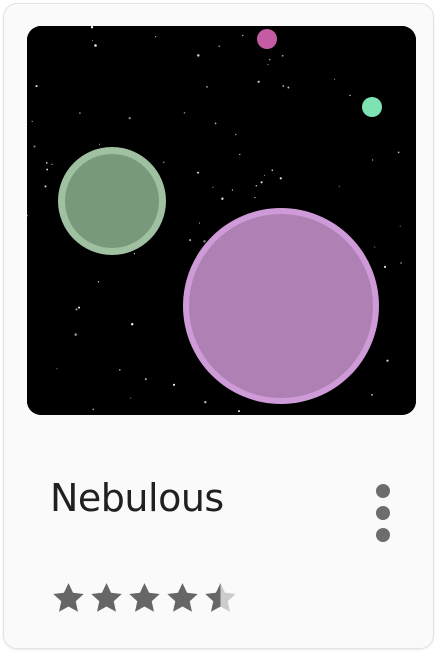 The image size is (439, 654). Describe the element at coordinates (137, 498) in the screenshot. I see `app-title: Nebulous` at that location.